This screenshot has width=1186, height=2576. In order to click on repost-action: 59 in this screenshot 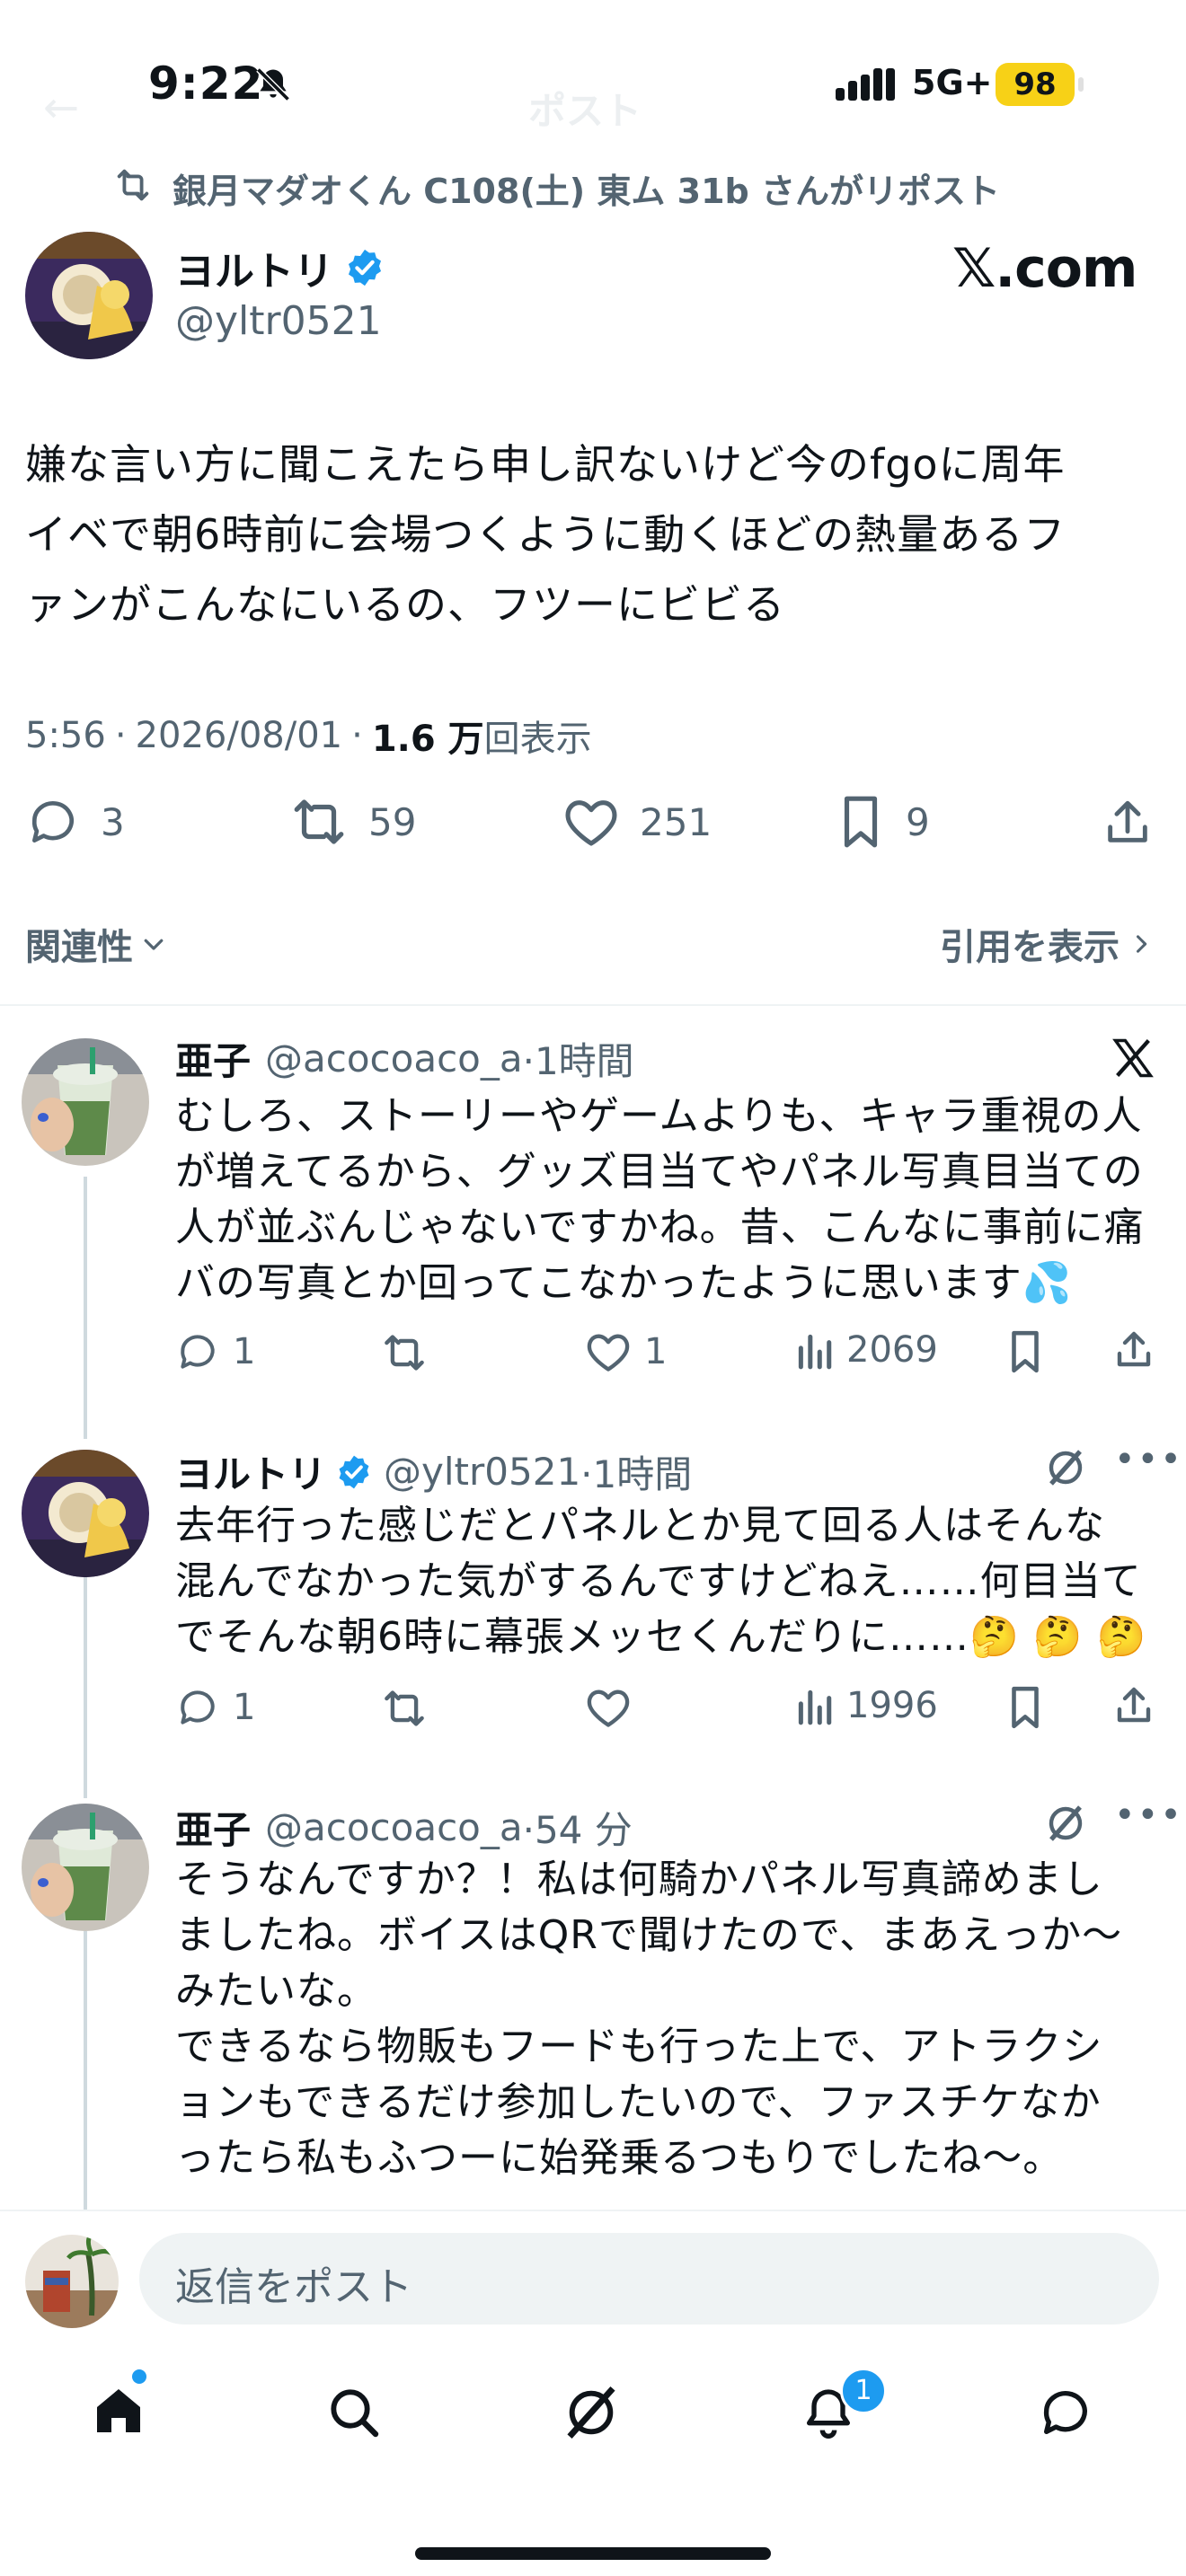, I will do `click(352, 822)`.